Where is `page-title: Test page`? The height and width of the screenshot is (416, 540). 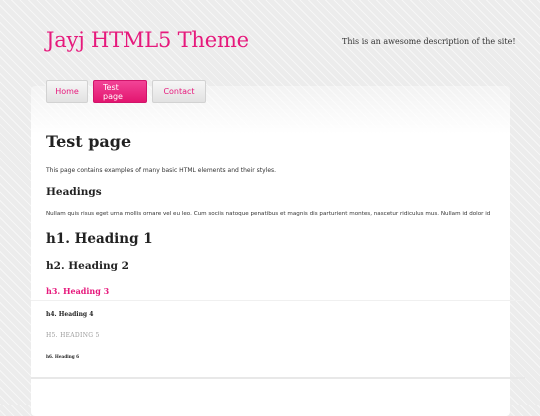 page-title: Test page is located at coordinates (89, 141).